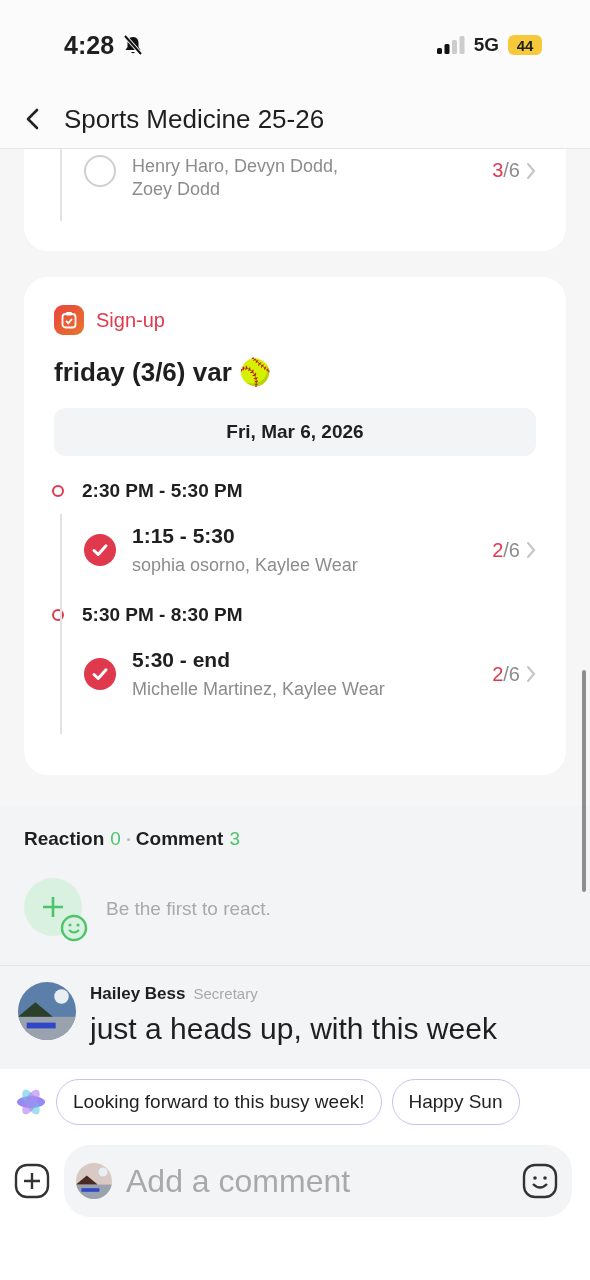  Describe the element at coordinates (295, 550) in the screenshot. I see `signup-slot: 1:15 - 5:30 sophia osorno, Kaylee Wear 2/6` at that location.